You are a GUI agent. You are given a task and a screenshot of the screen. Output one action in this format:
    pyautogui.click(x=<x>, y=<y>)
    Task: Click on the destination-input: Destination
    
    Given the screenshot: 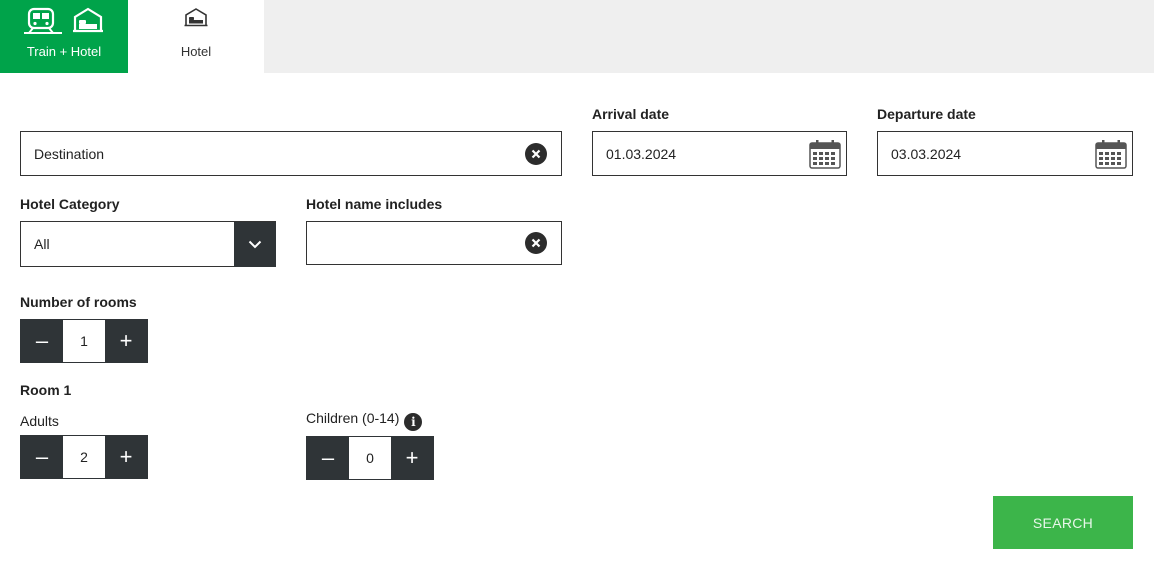 What is the action you would take?
    pyautogui.click(x=273, y=154)
    